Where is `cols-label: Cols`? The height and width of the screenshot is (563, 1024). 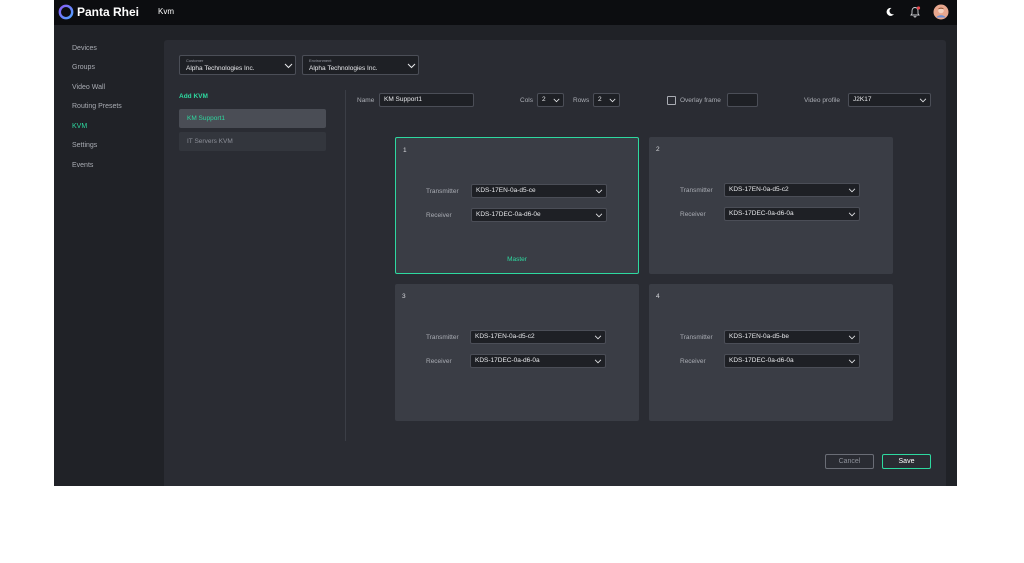 cols-label: Cols is located at coordinates (527, 100).